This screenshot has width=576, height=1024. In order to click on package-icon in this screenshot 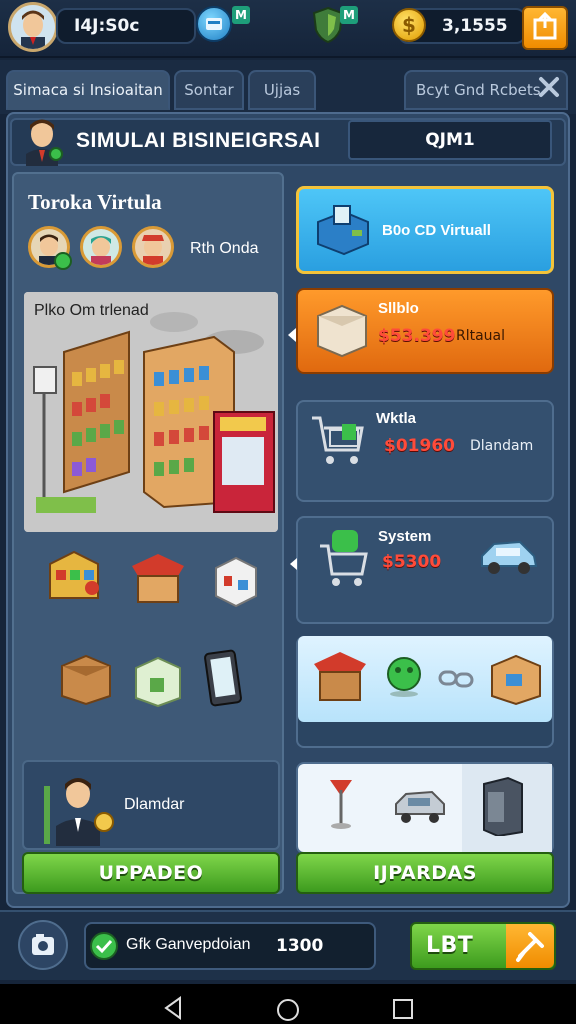, I will do `click(158, 680)`.